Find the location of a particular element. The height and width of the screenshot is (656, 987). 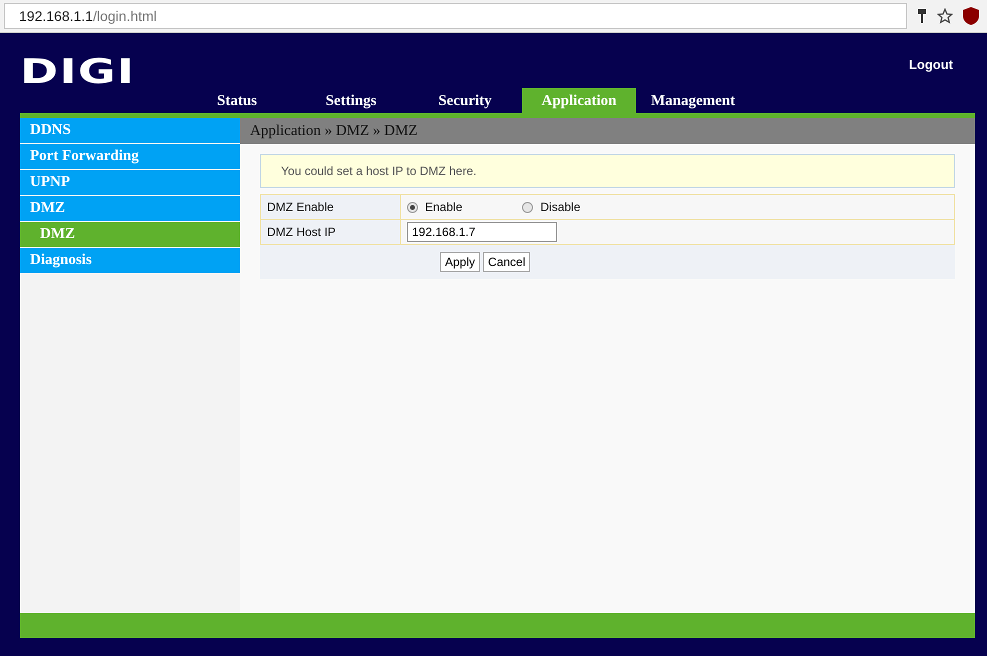

nav-tab: Management is located at coordinates (693, 100).